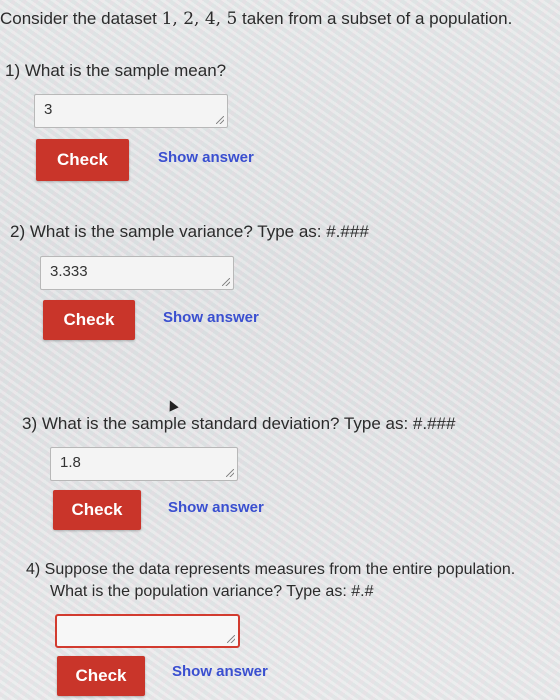 The height and width of the screenshot is (700, 560). Describe the element at coordinates (375, 18) in the screenshot. I see `intro-suffix: taken from a subset of a population.` at that location.